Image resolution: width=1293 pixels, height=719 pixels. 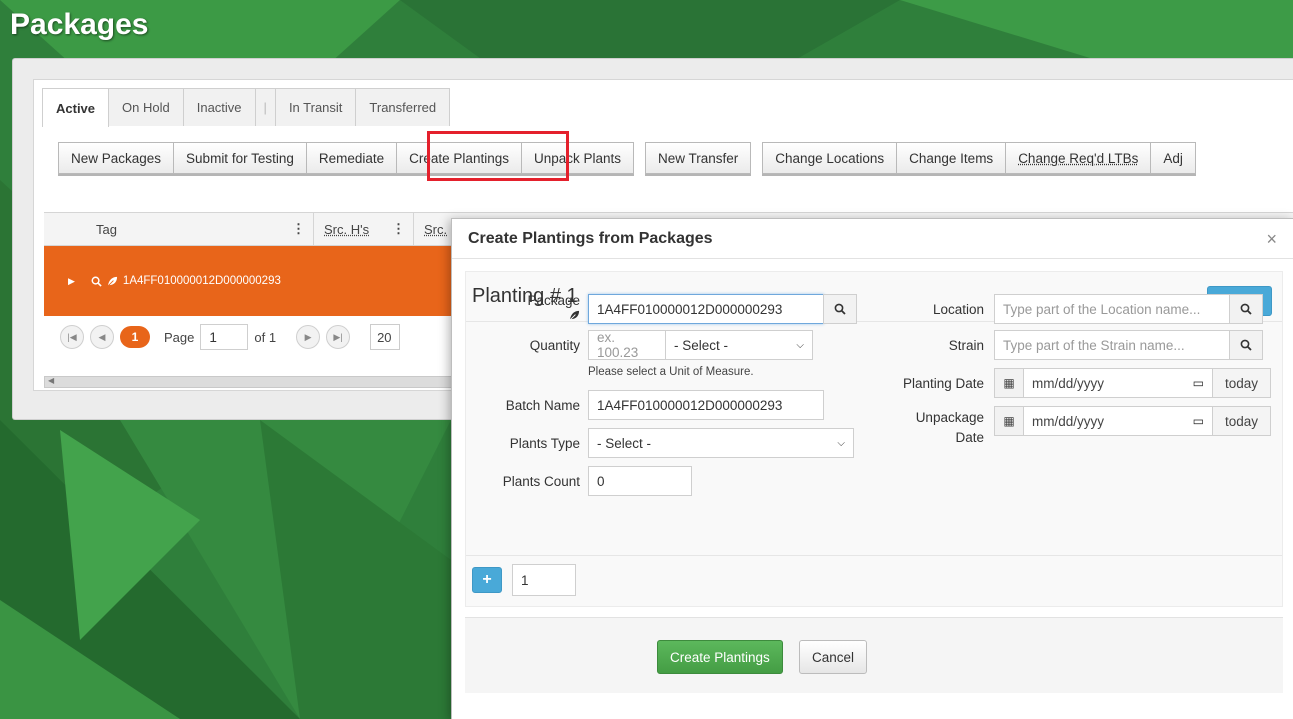 I want to click on row-tag-cell: 1A4FF010000012D000000293, so click(x=186, y=281).